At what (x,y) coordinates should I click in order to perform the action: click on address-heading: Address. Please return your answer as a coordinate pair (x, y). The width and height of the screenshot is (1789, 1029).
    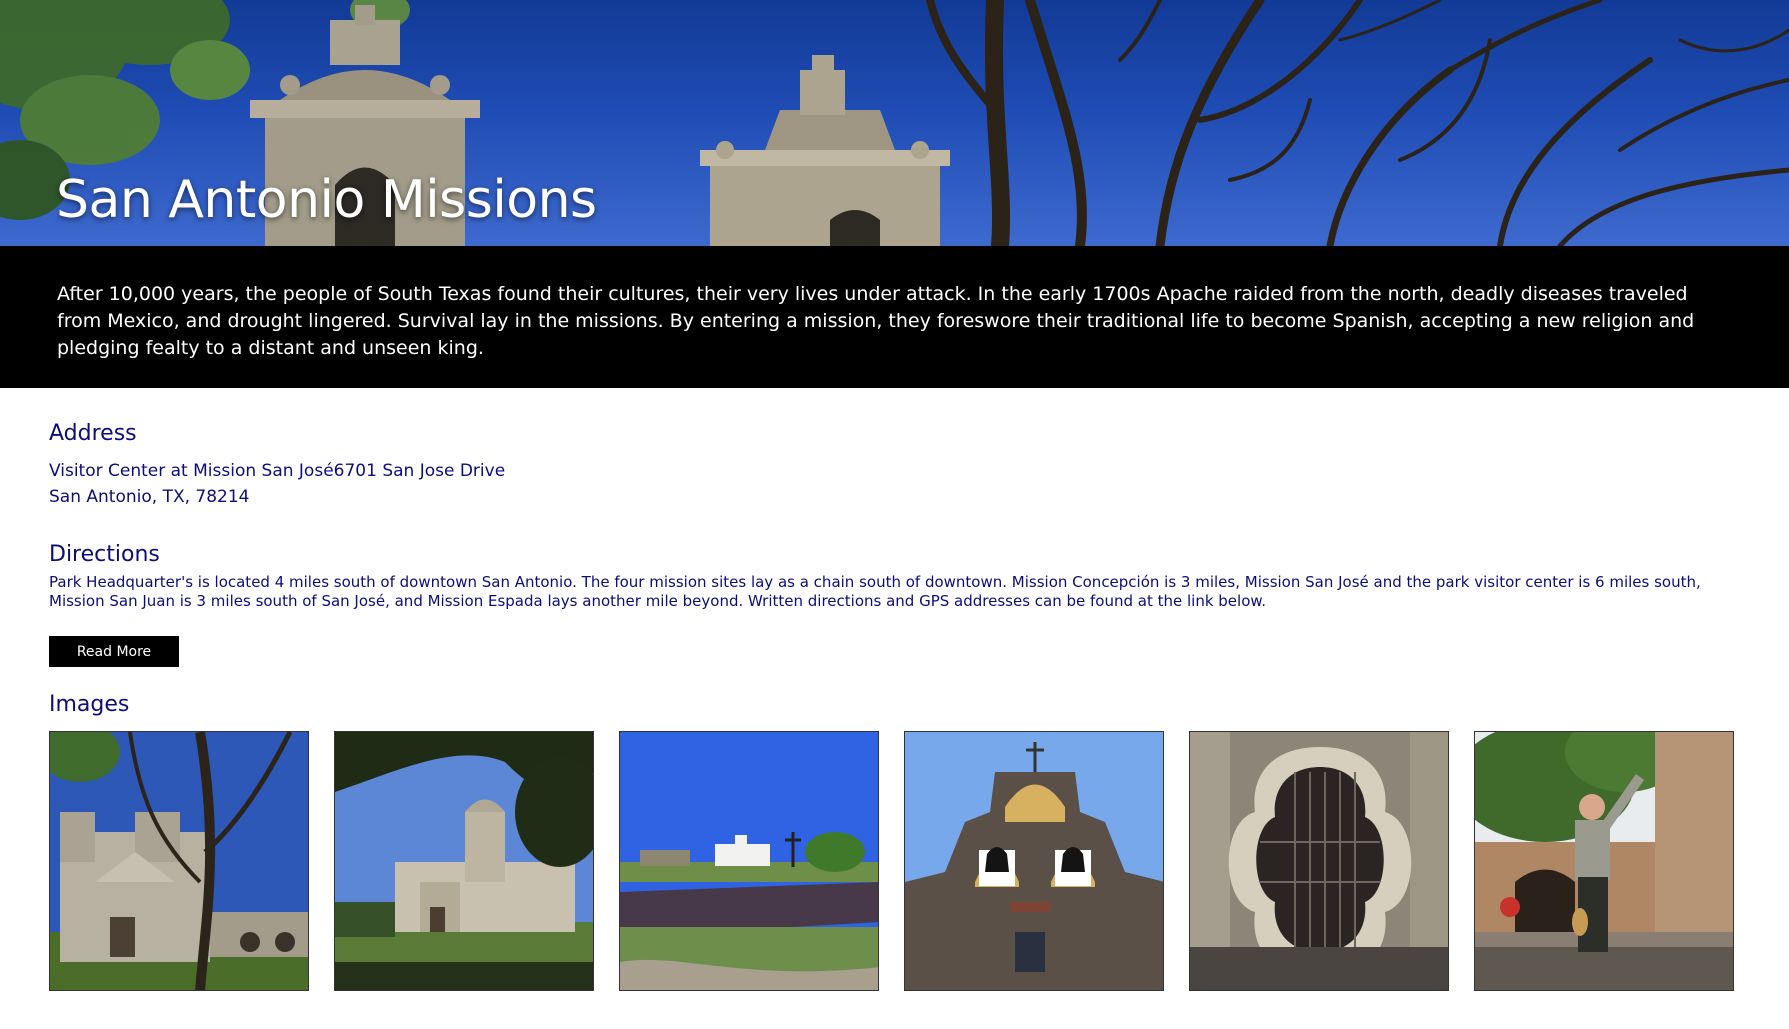
    Looking at the image, I should click on (93, 433).